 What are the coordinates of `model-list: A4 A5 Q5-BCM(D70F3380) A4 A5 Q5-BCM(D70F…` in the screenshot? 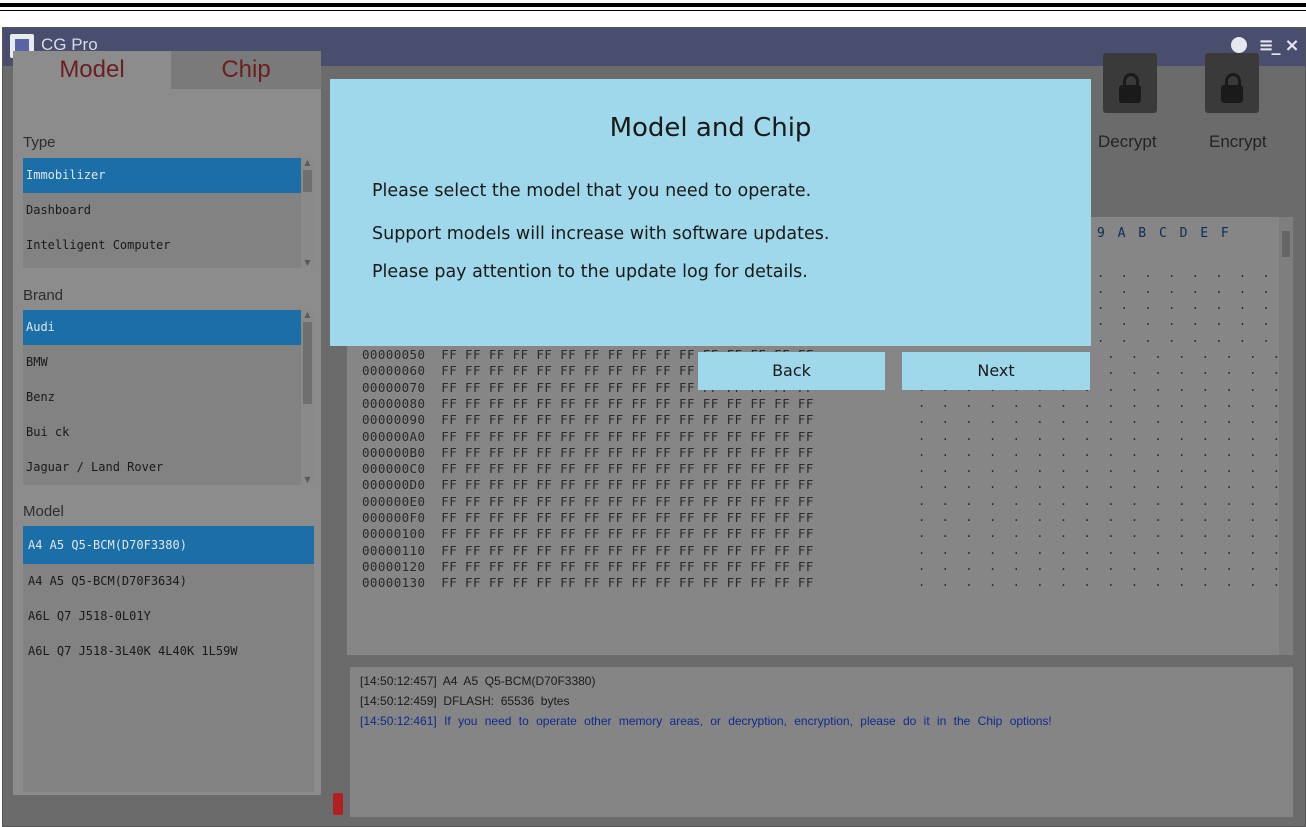 It's located at (168, 659).